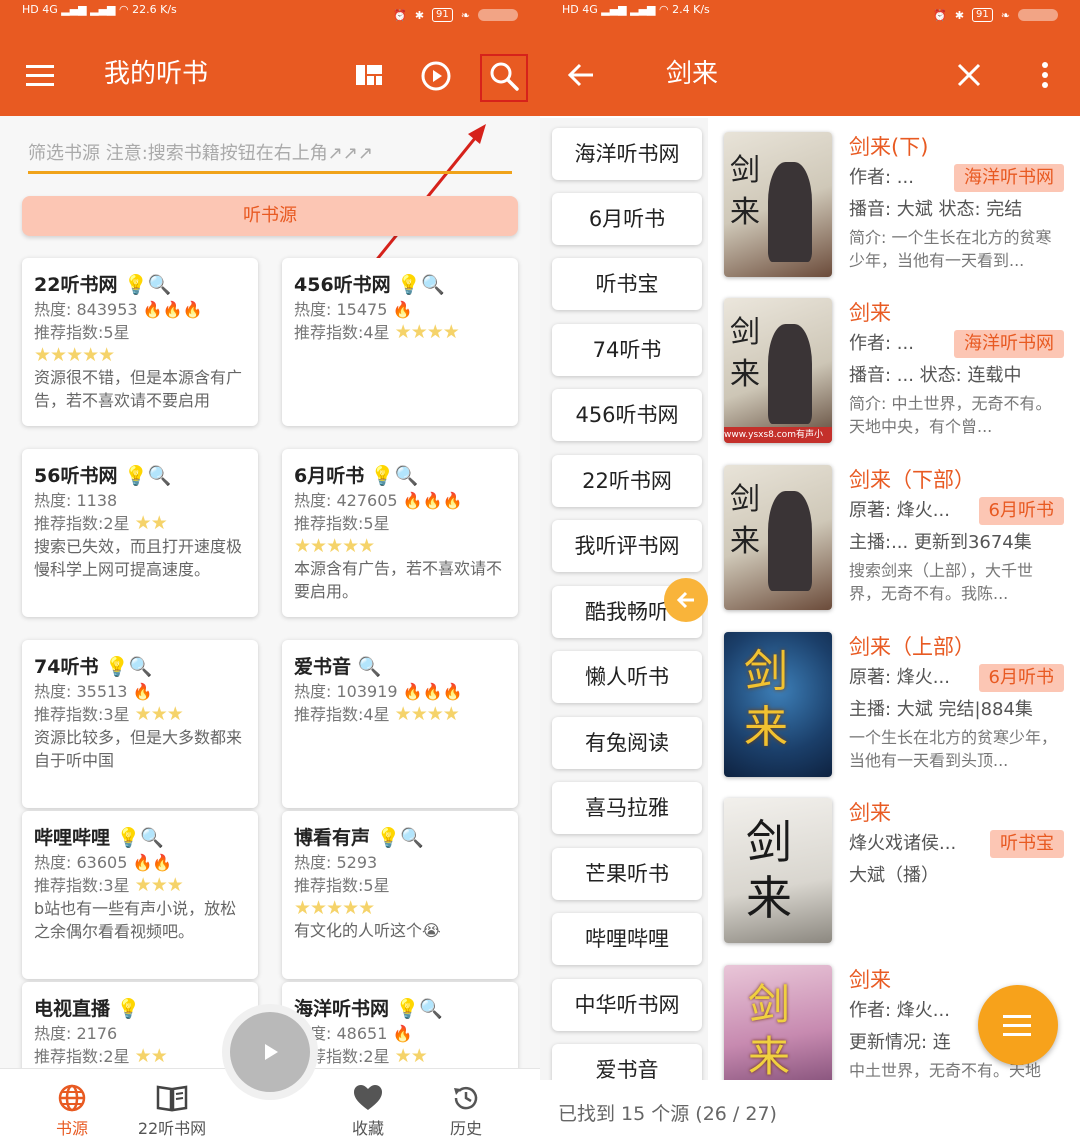  What do you see at coordinates (870, 813) in the screenshot?
I see `book-title: 剑来` at bounding box center [870, 813].